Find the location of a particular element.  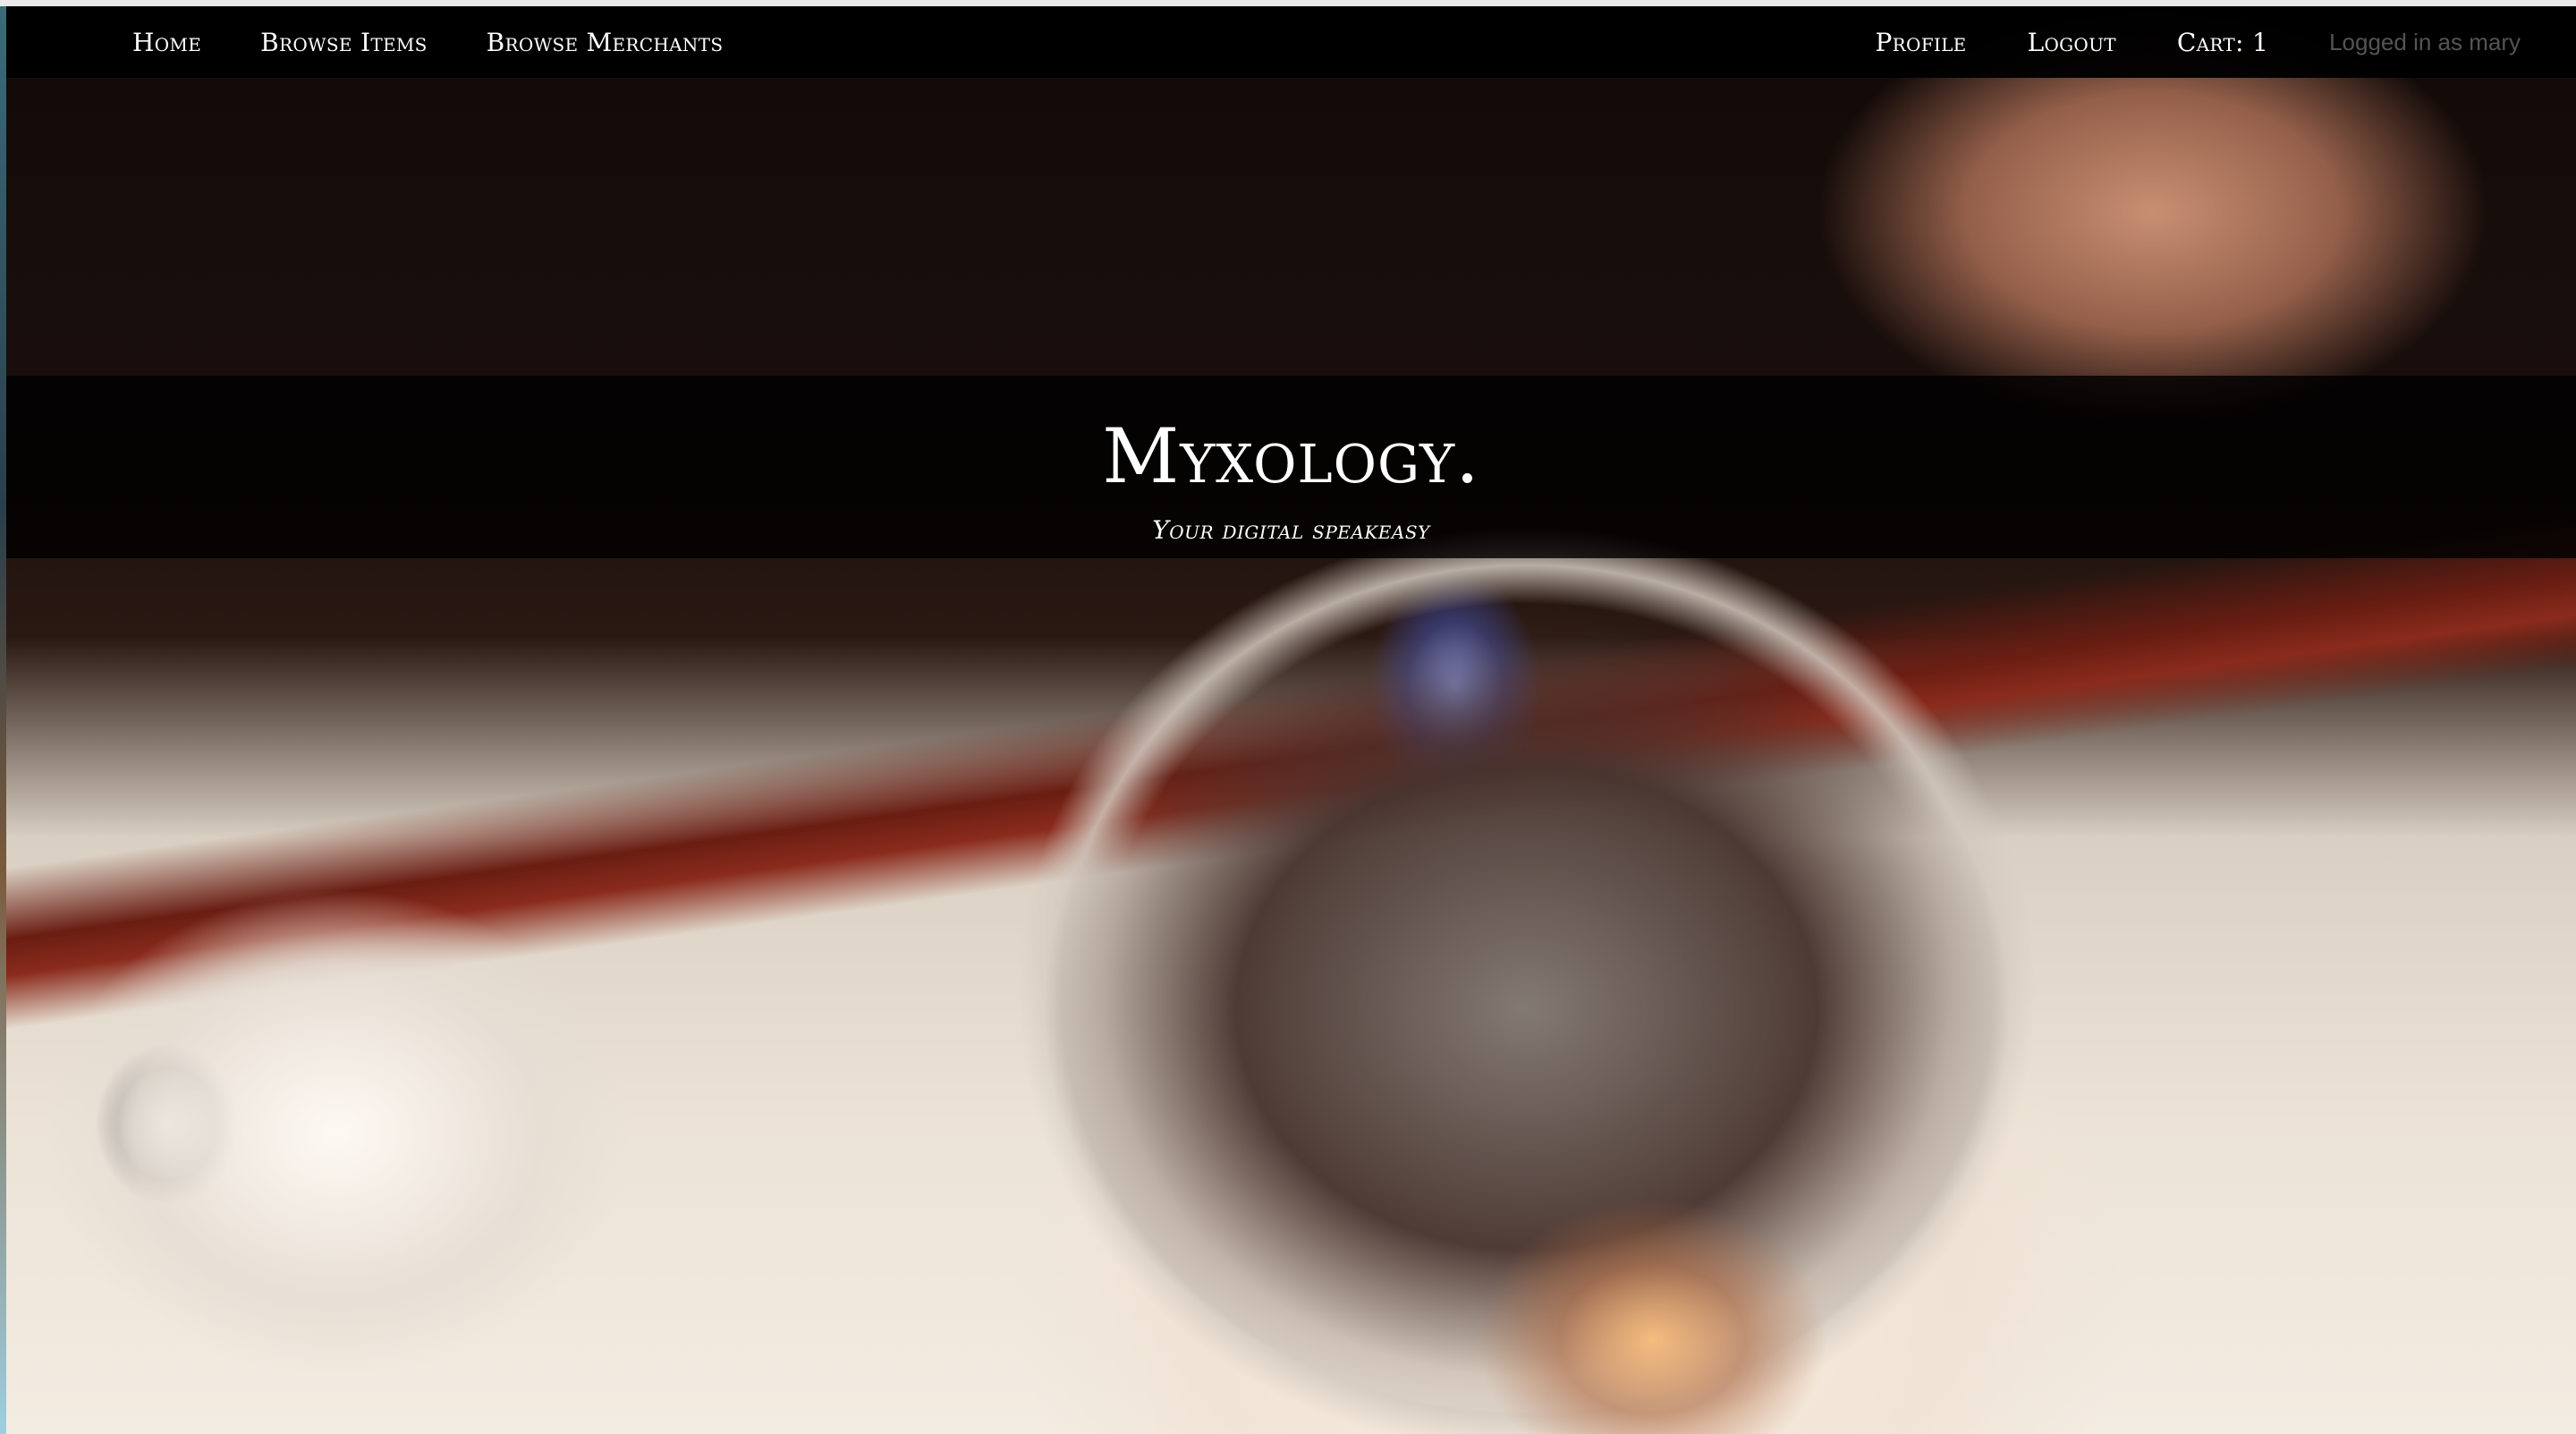

nav-logout-link: Logout is located at coordinates (2072, 42).